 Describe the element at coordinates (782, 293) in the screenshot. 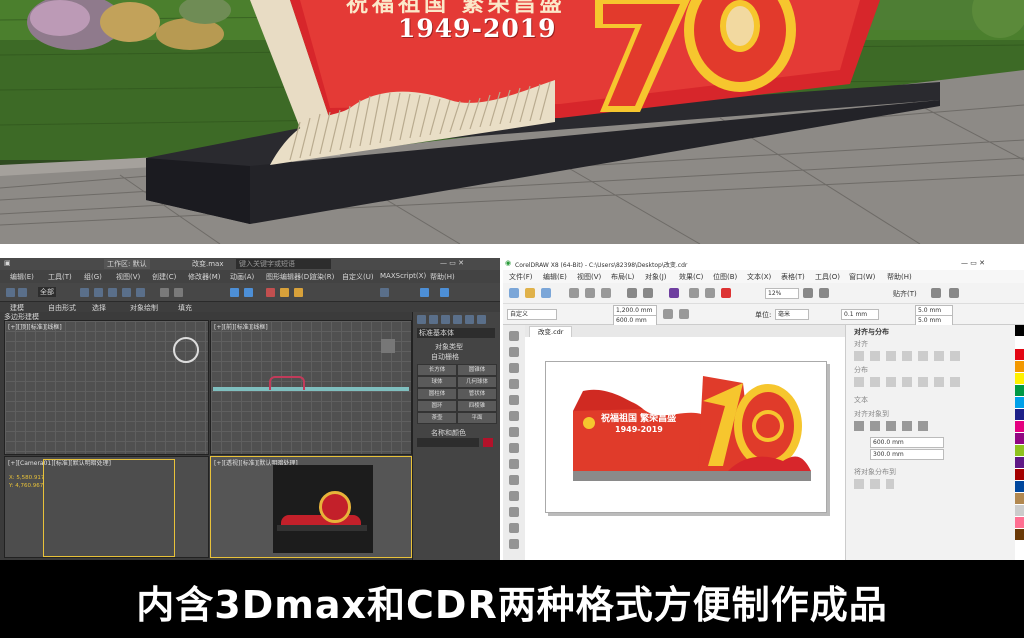

I see `zoom-level-select: 12%` at that location.